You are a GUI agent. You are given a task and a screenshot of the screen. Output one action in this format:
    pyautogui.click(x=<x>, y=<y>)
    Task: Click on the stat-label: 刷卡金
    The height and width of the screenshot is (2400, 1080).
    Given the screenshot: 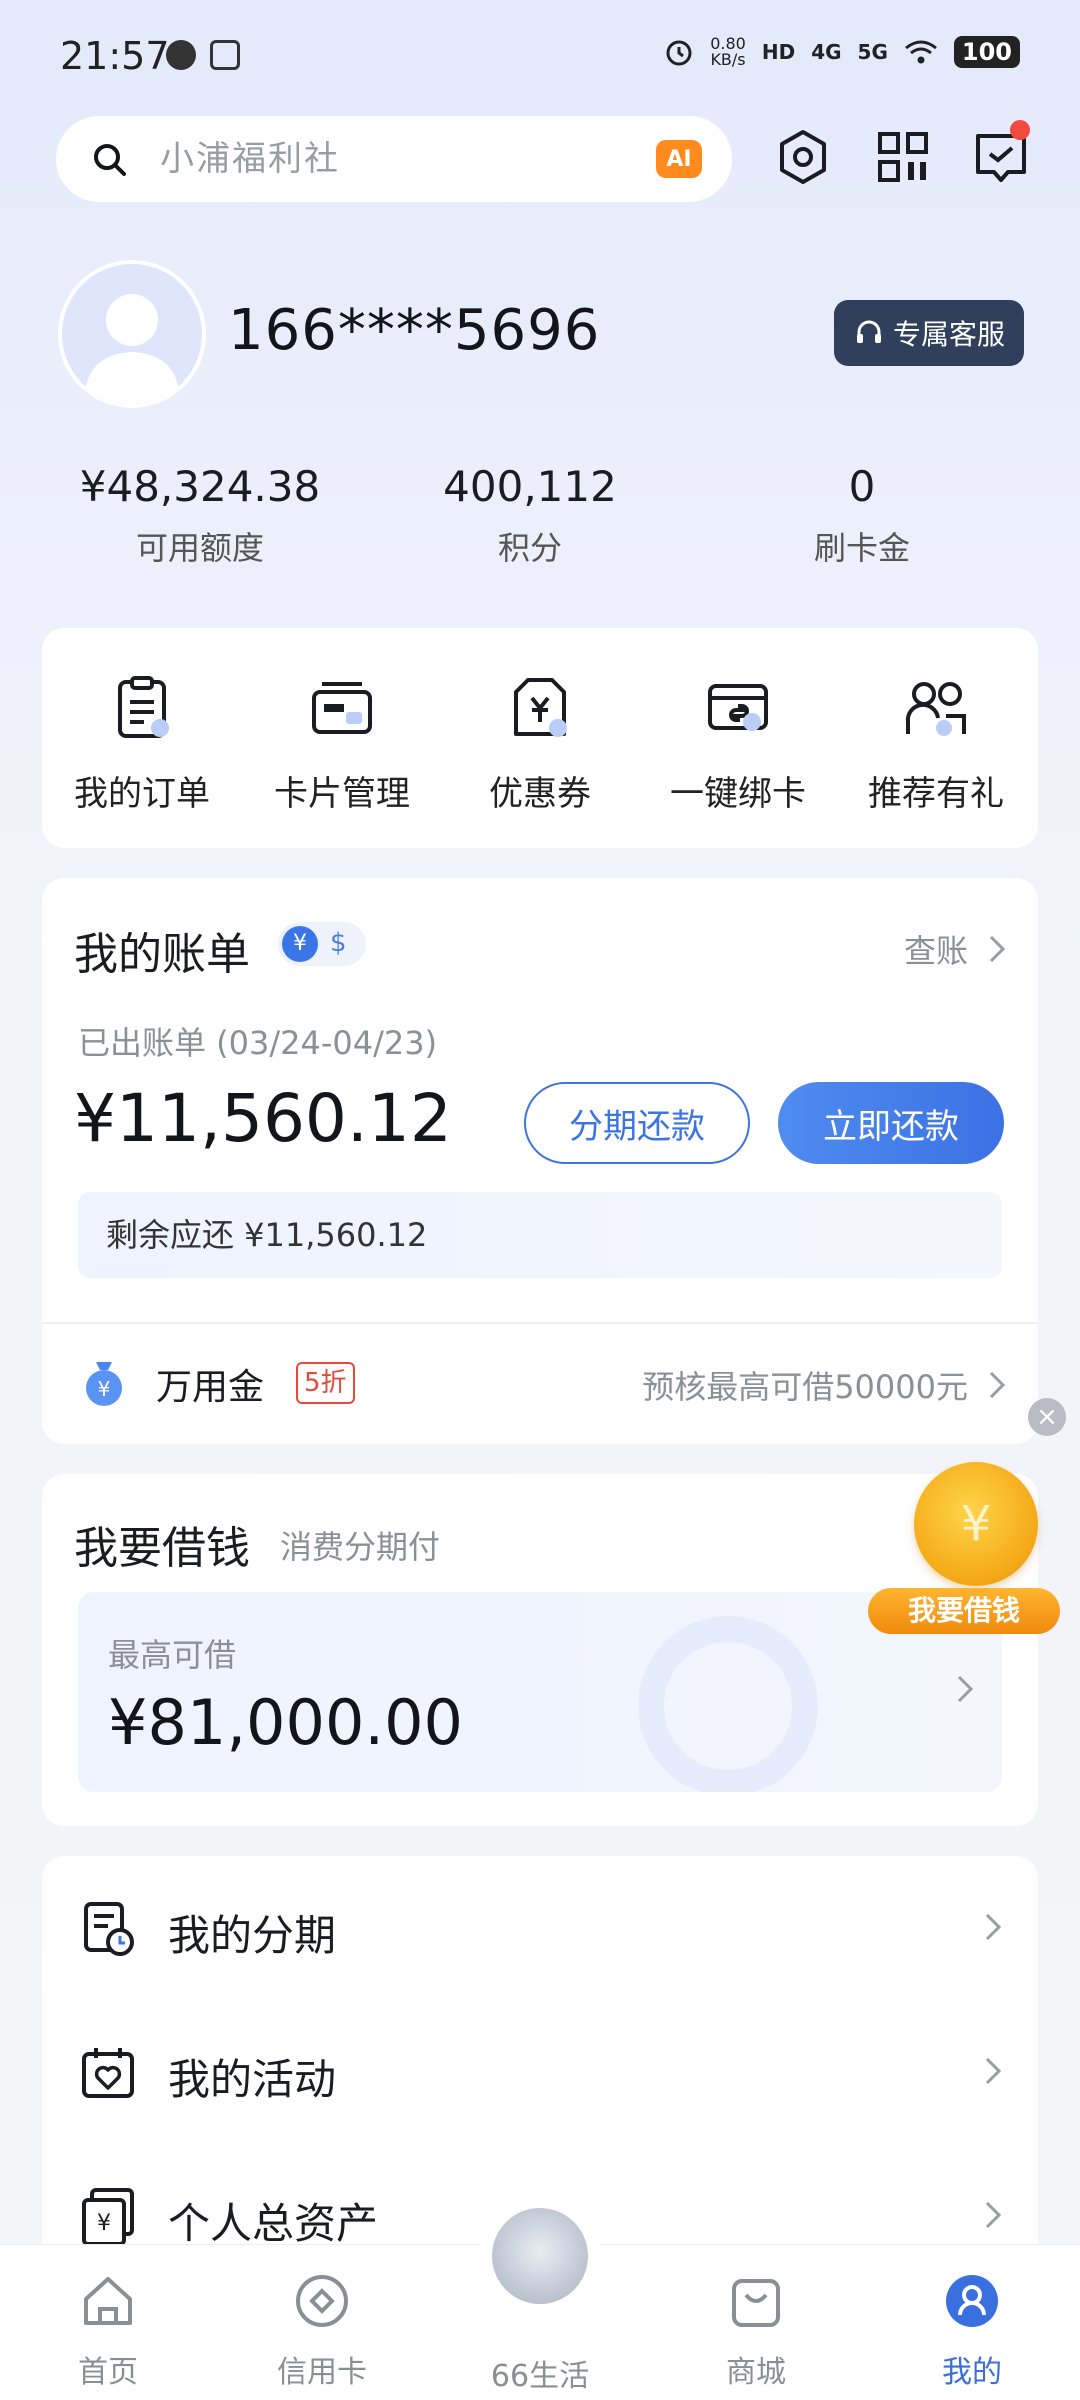 What is the action you would take?
    pyautogui.click(x=861, y=548)
    